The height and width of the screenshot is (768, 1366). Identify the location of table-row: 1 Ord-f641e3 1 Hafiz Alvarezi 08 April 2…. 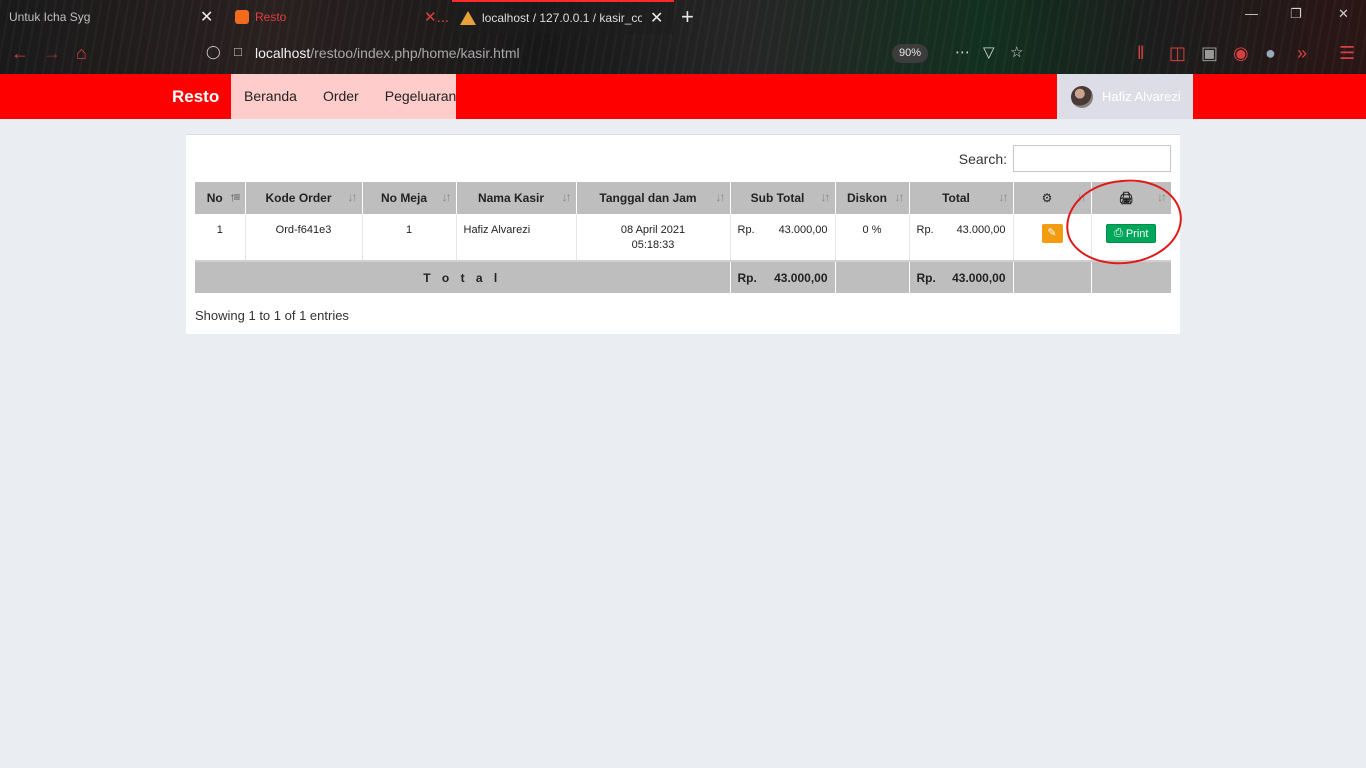
(683, 237).